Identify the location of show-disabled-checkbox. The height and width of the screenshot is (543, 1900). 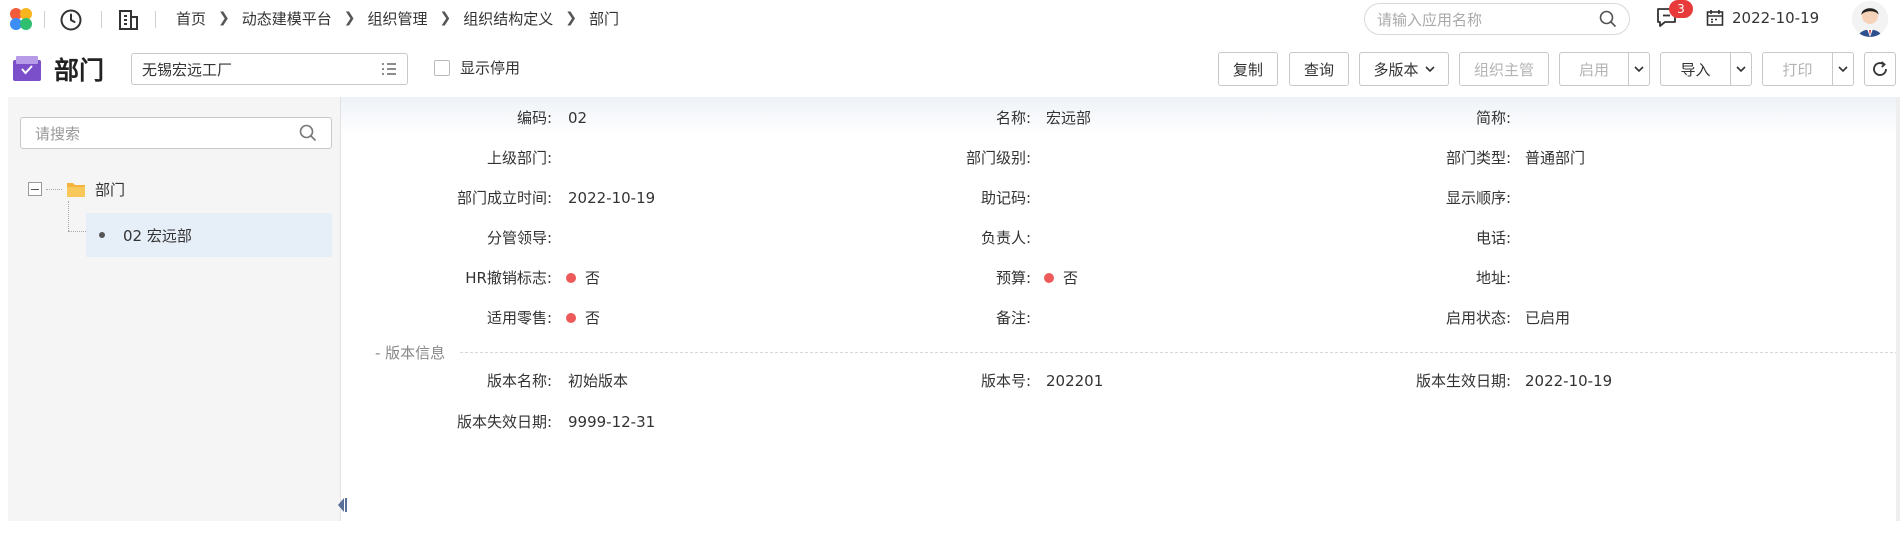
(442, 68).